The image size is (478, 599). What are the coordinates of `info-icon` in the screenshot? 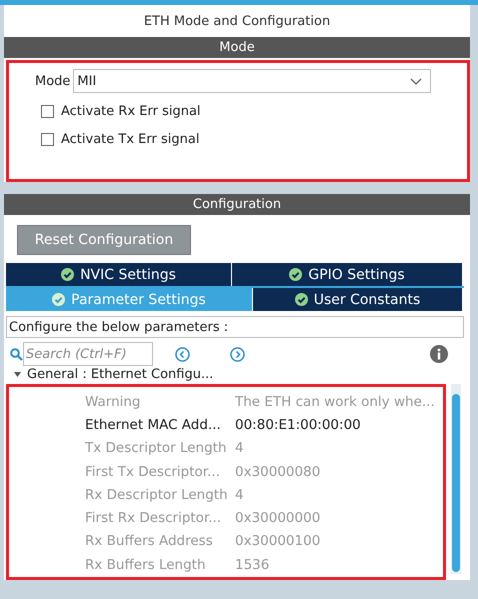 It's located at (439, 354).